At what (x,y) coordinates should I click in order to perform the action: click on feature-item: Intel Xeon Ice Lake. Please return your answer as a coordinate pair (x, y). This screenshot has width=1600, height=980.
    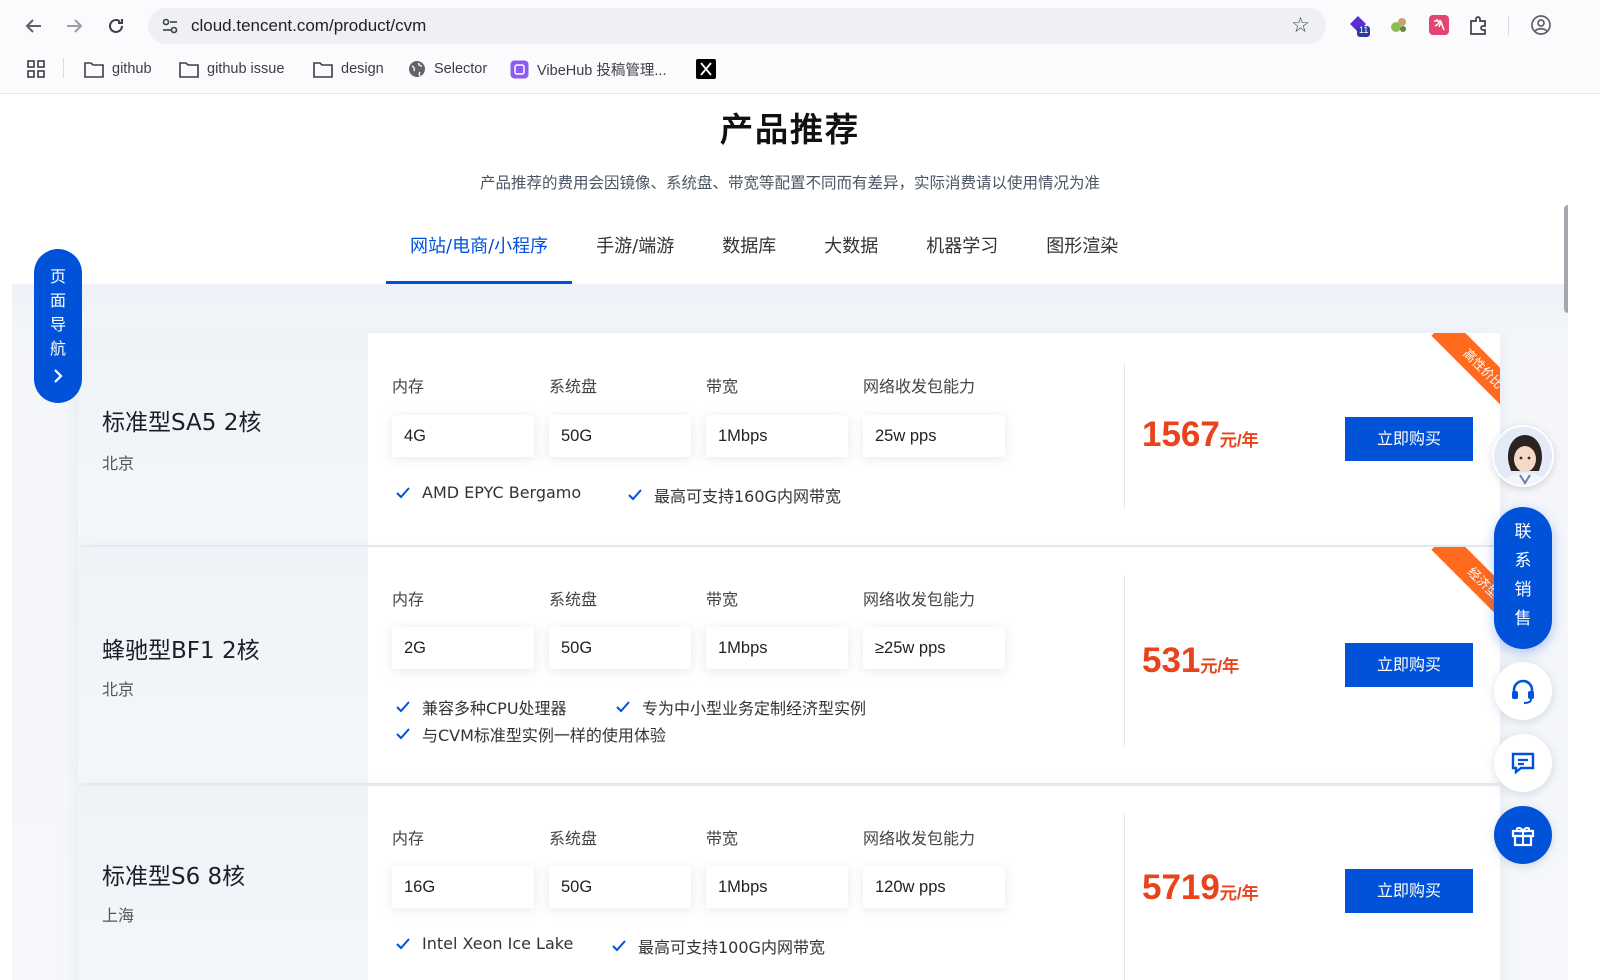
    Looking at the image, I should click on (484, 943).